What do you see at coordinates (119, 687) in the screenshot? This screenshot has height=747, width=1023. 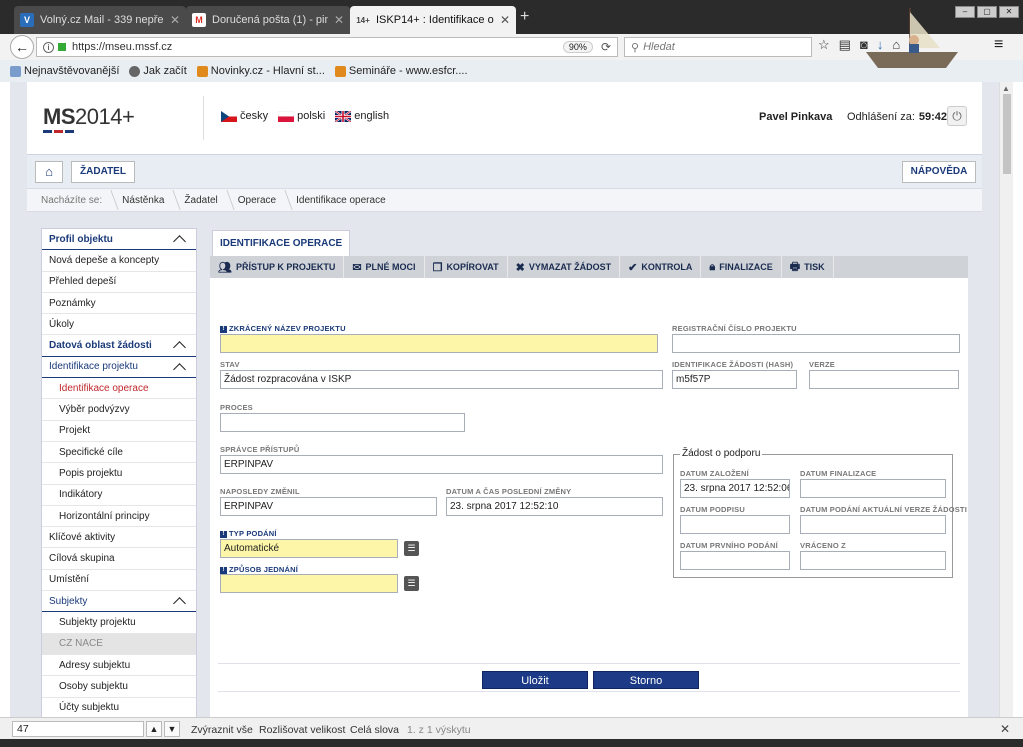 I see `sidebar-item: Osoby subjektu` at bounding box center [119, 687].